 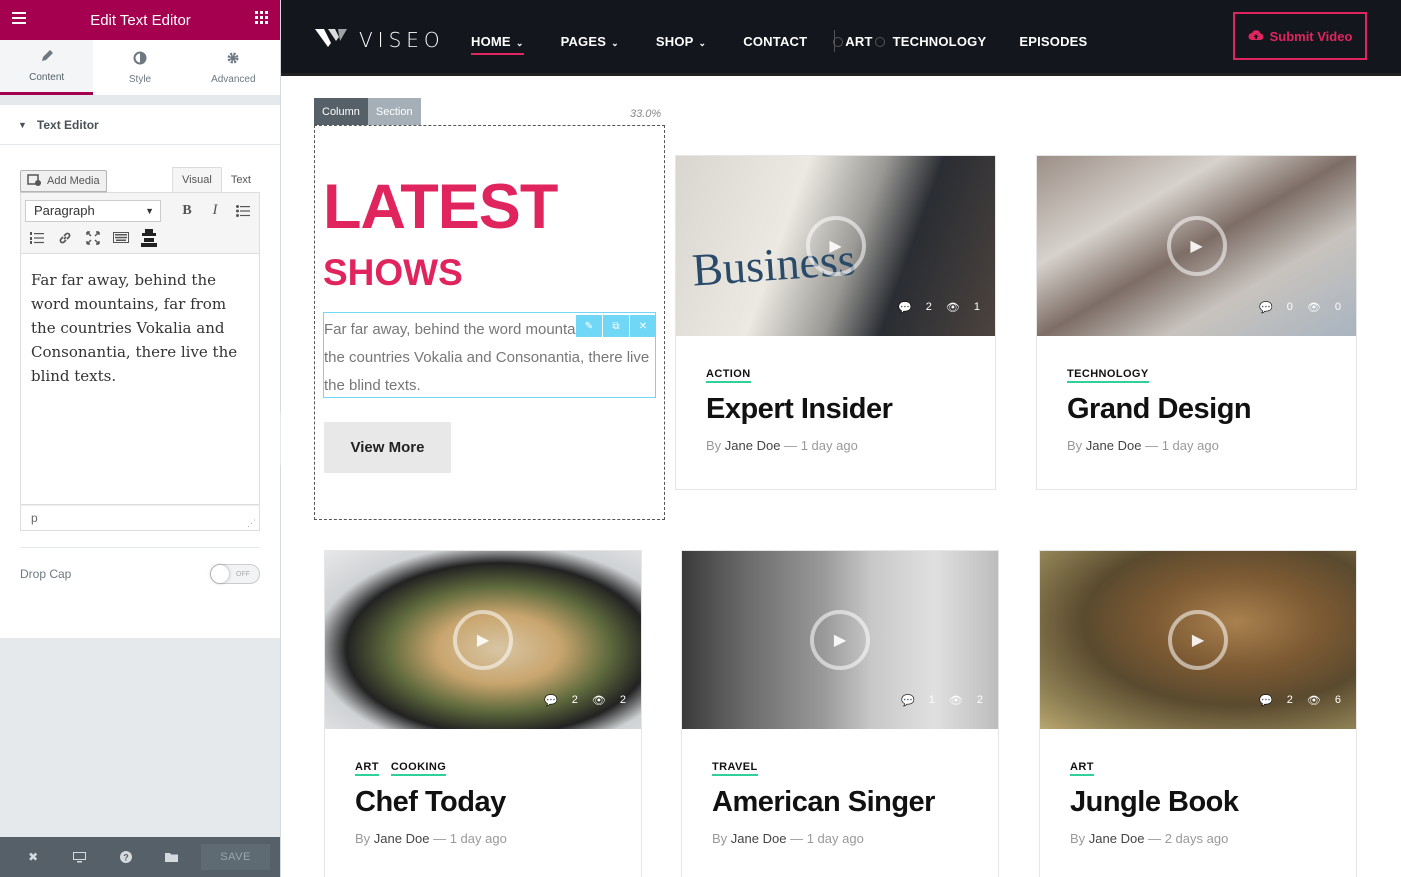 I want to click on close-icon: ✖, so click(x=33, y=857).